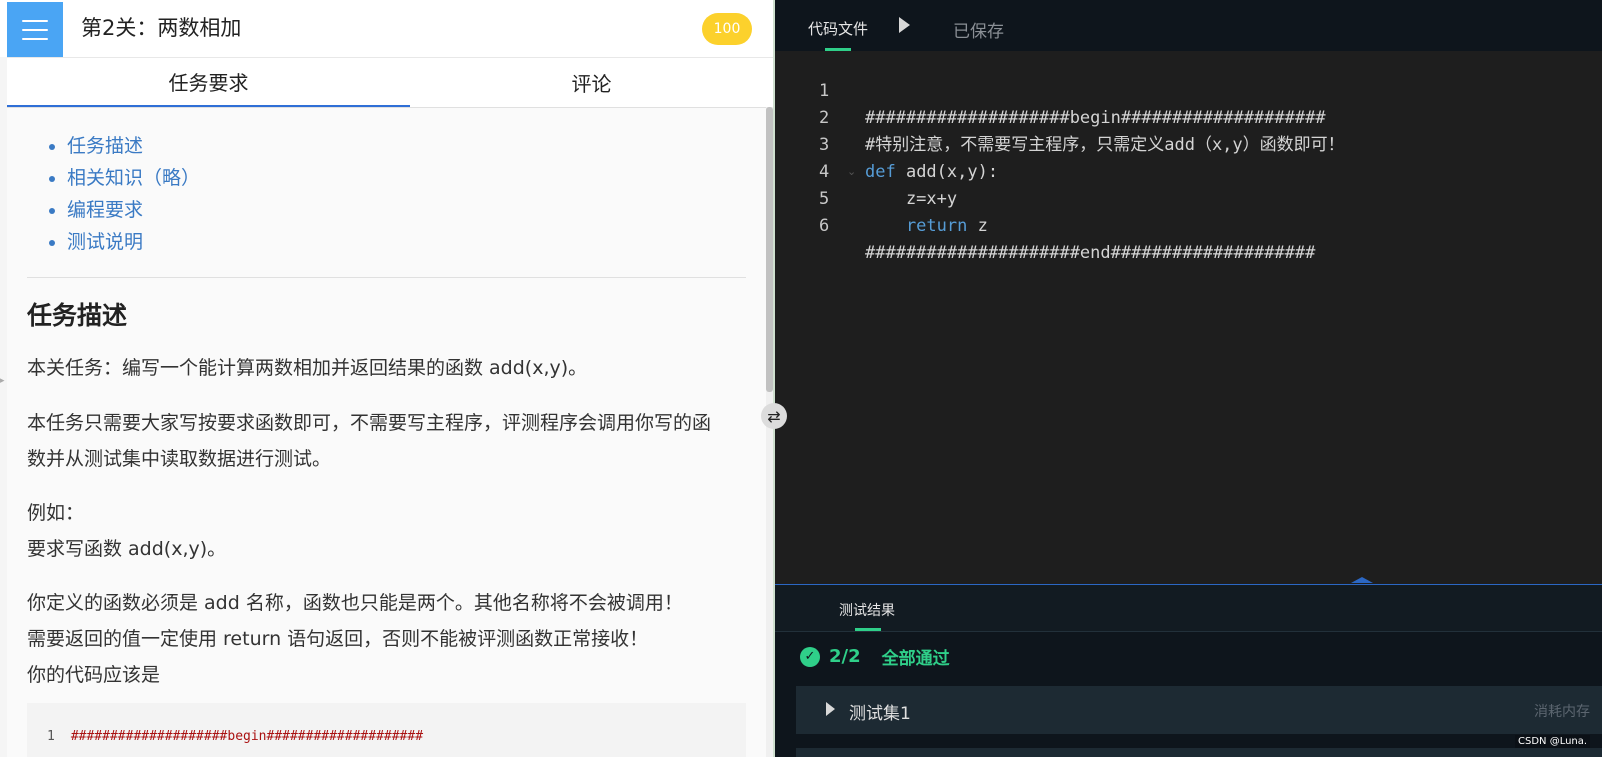 The image size is (1602, 757). I want to click on section-heading: 任务描述, so click(77, 315).